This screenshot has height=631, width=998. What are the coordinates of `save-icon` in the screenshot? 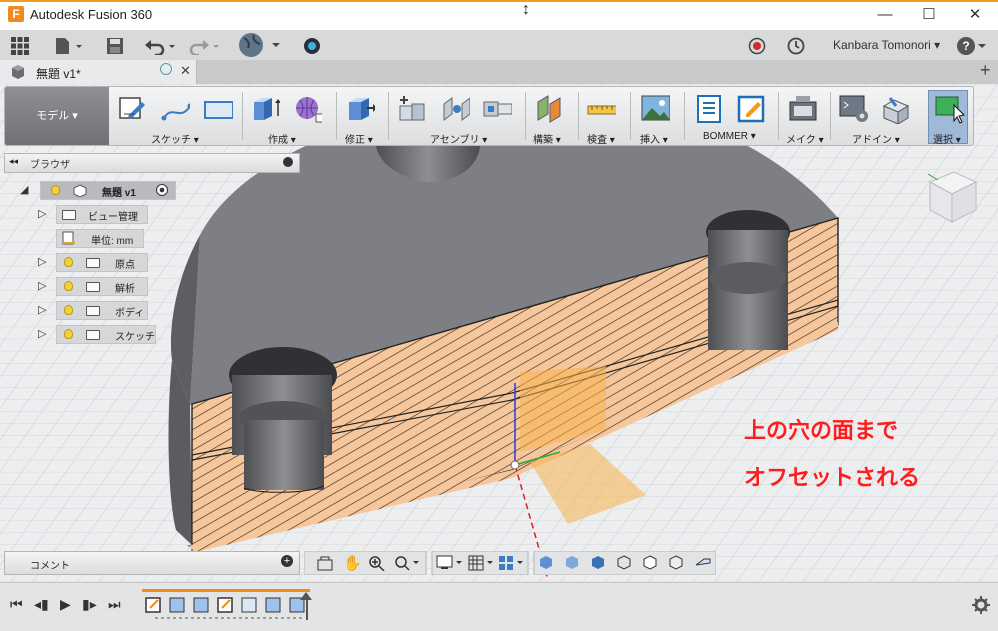 It's located at (115, 46).